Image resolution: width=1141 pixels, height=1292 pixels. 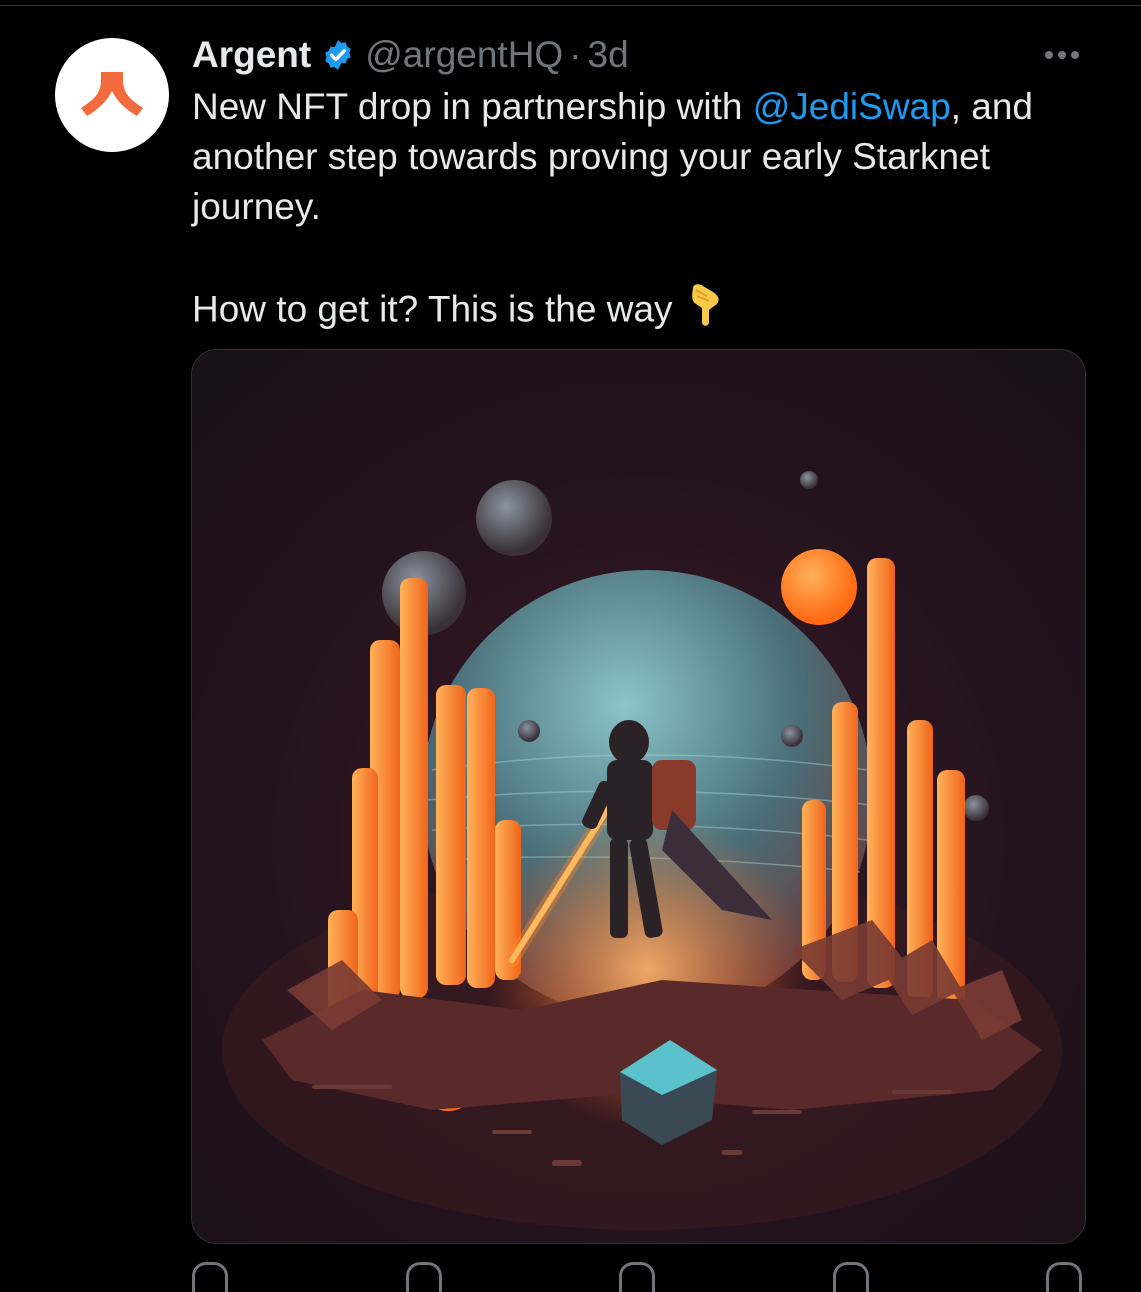 I want to click on tweet-text-line-3: journey., so click(x=256, y=206).